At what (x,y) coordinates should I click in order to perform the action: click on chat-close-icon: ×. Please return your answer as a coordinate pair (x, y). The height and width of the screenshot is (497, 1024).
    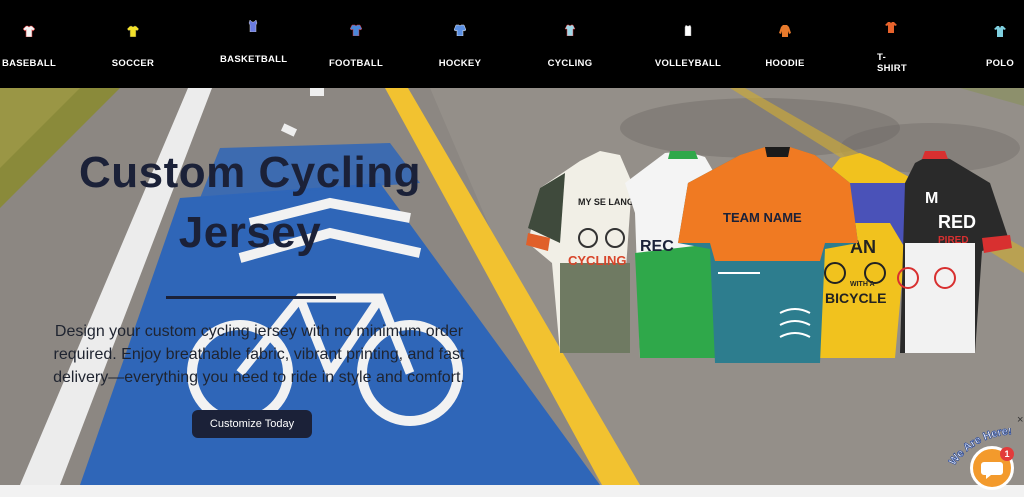
    Looking at the image, I should click on (1020, 420).